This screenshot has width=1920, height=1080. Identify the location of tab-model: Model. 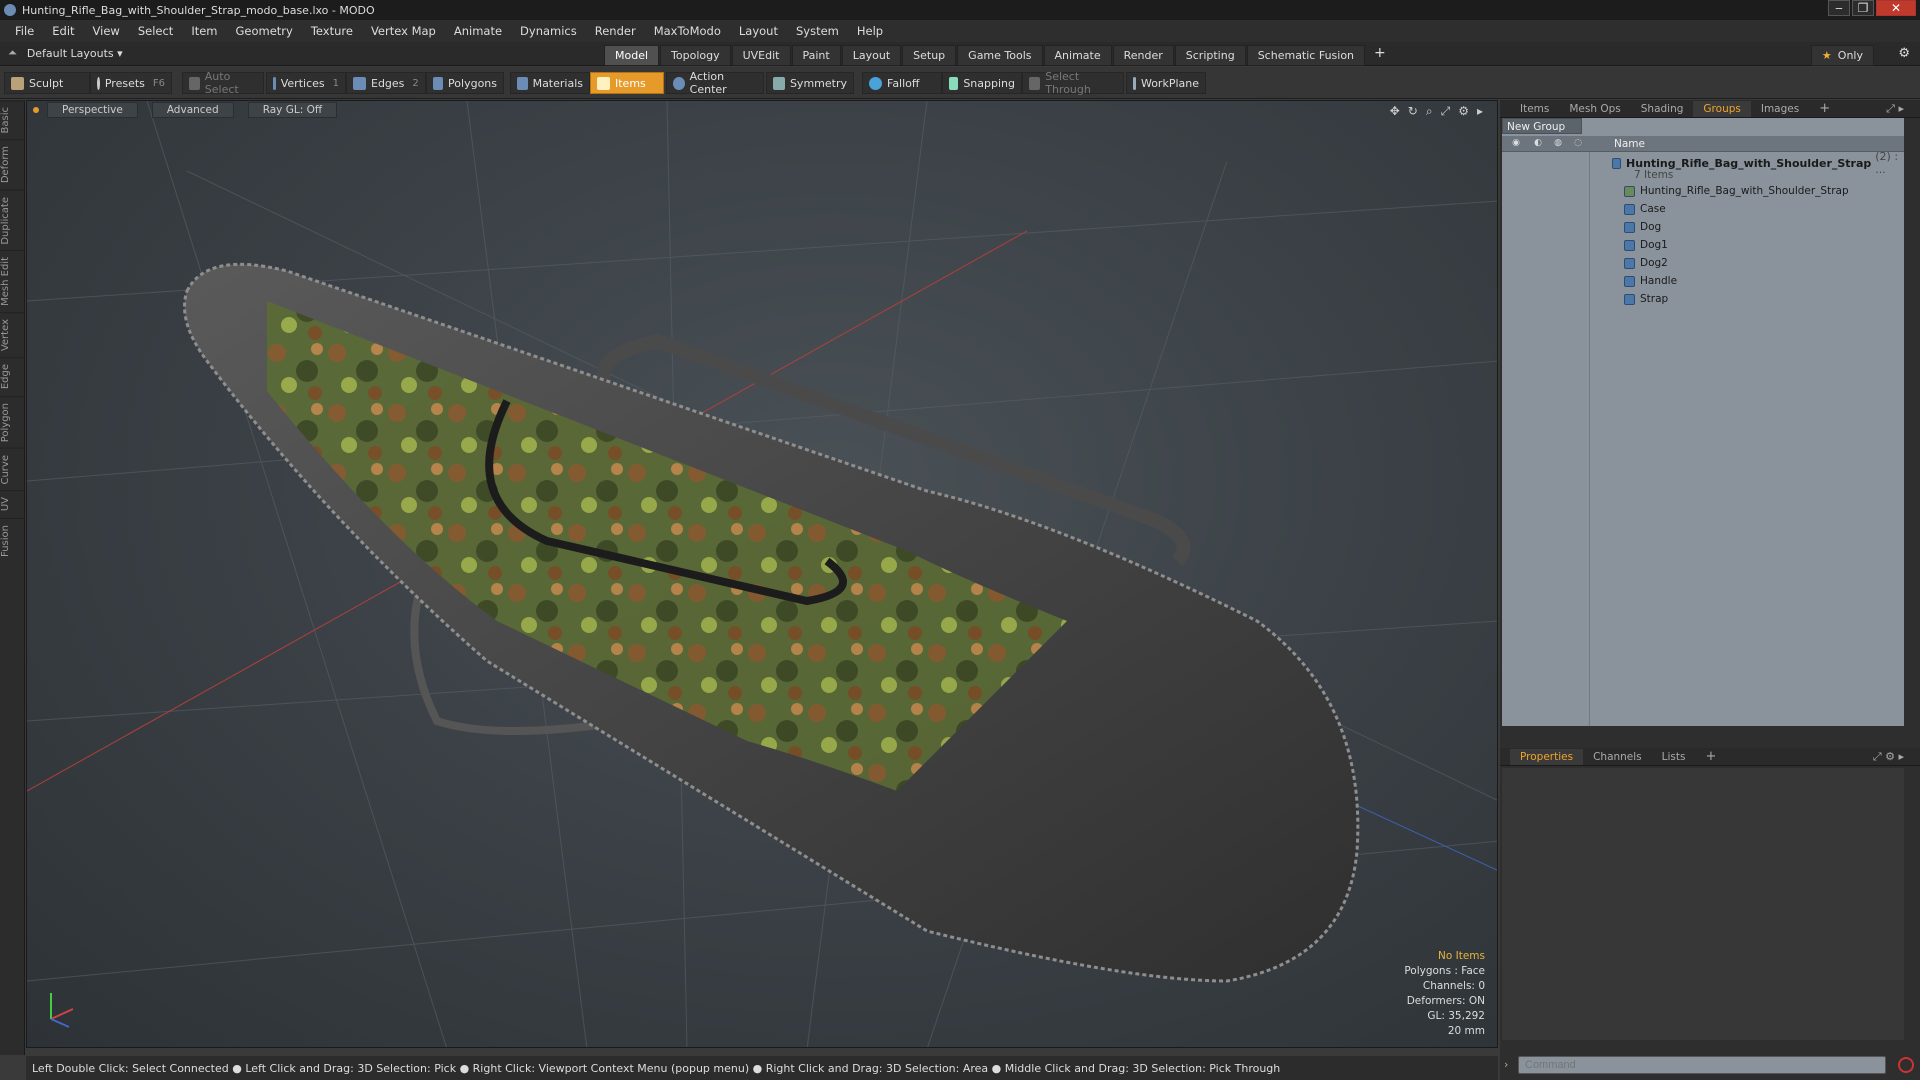
(632, 55).